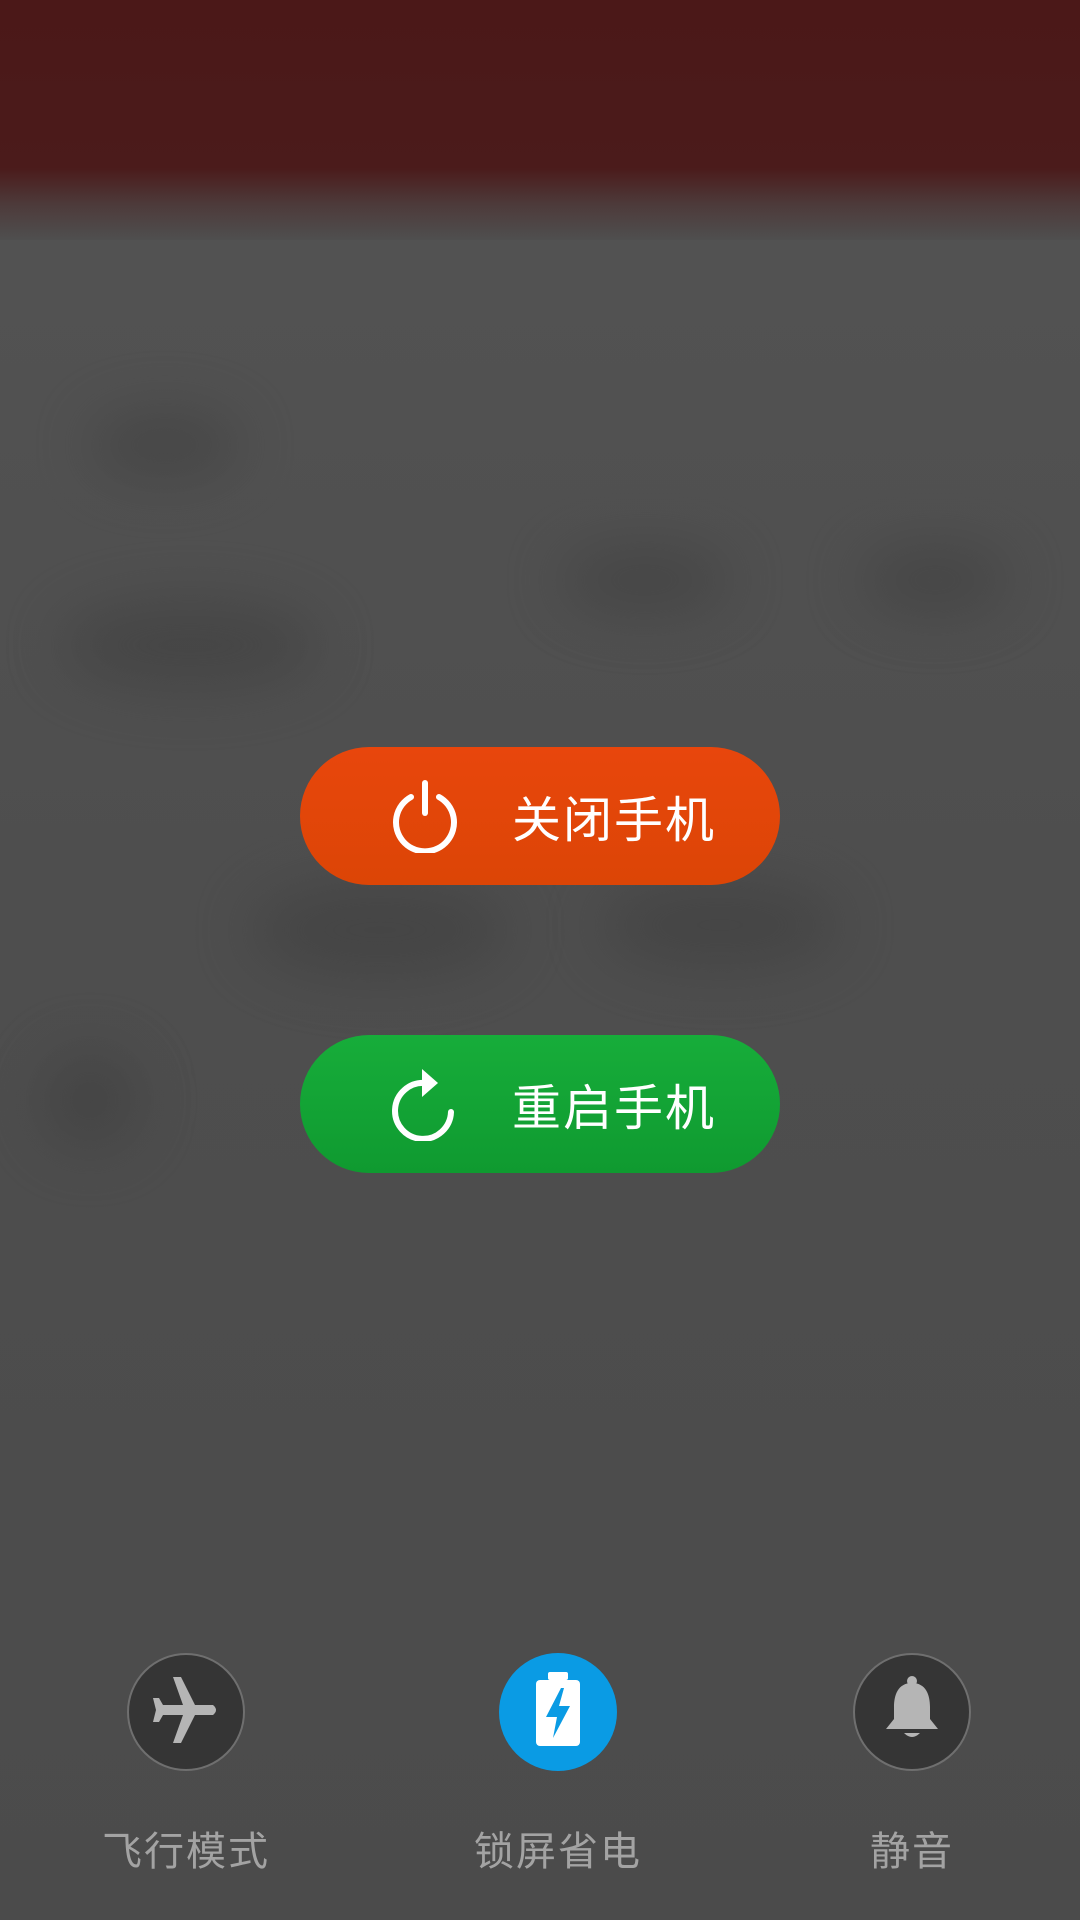 Image resolution: width=1080 pixels, height=1920 pixels. I want to click on airplane-icon, so click(186, 1712).